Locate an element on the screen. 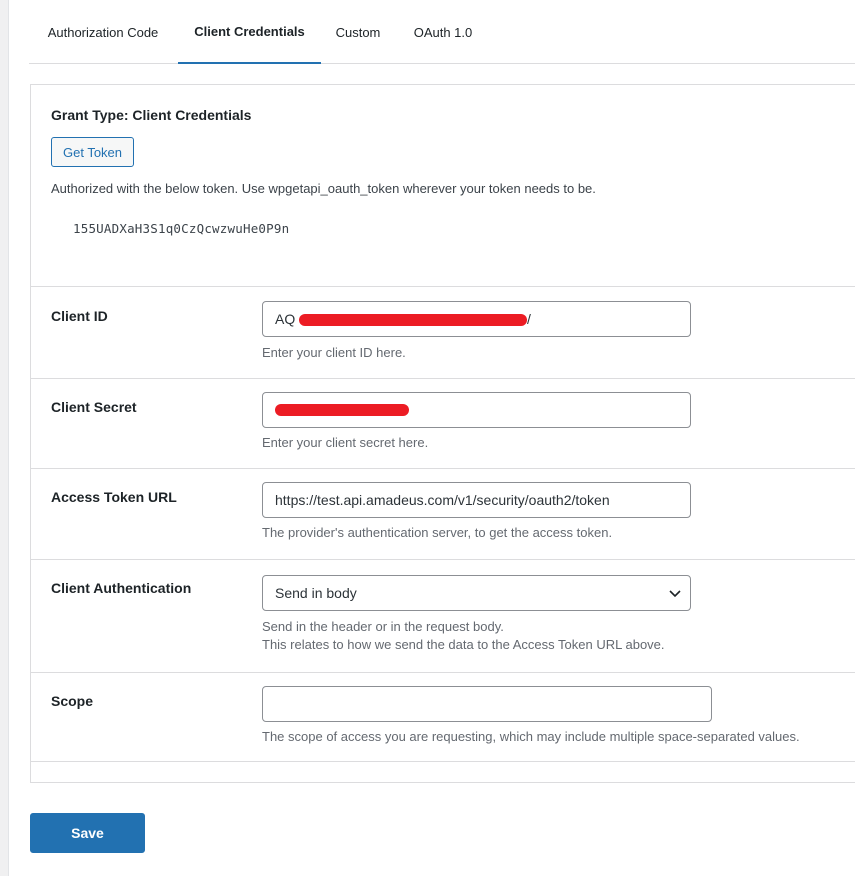 The width and height of the screenshot is (855, 876). token-value: 155UADXaH3S1q0CzQcwzwuHe0P9n is located at coordinates (181, 228).